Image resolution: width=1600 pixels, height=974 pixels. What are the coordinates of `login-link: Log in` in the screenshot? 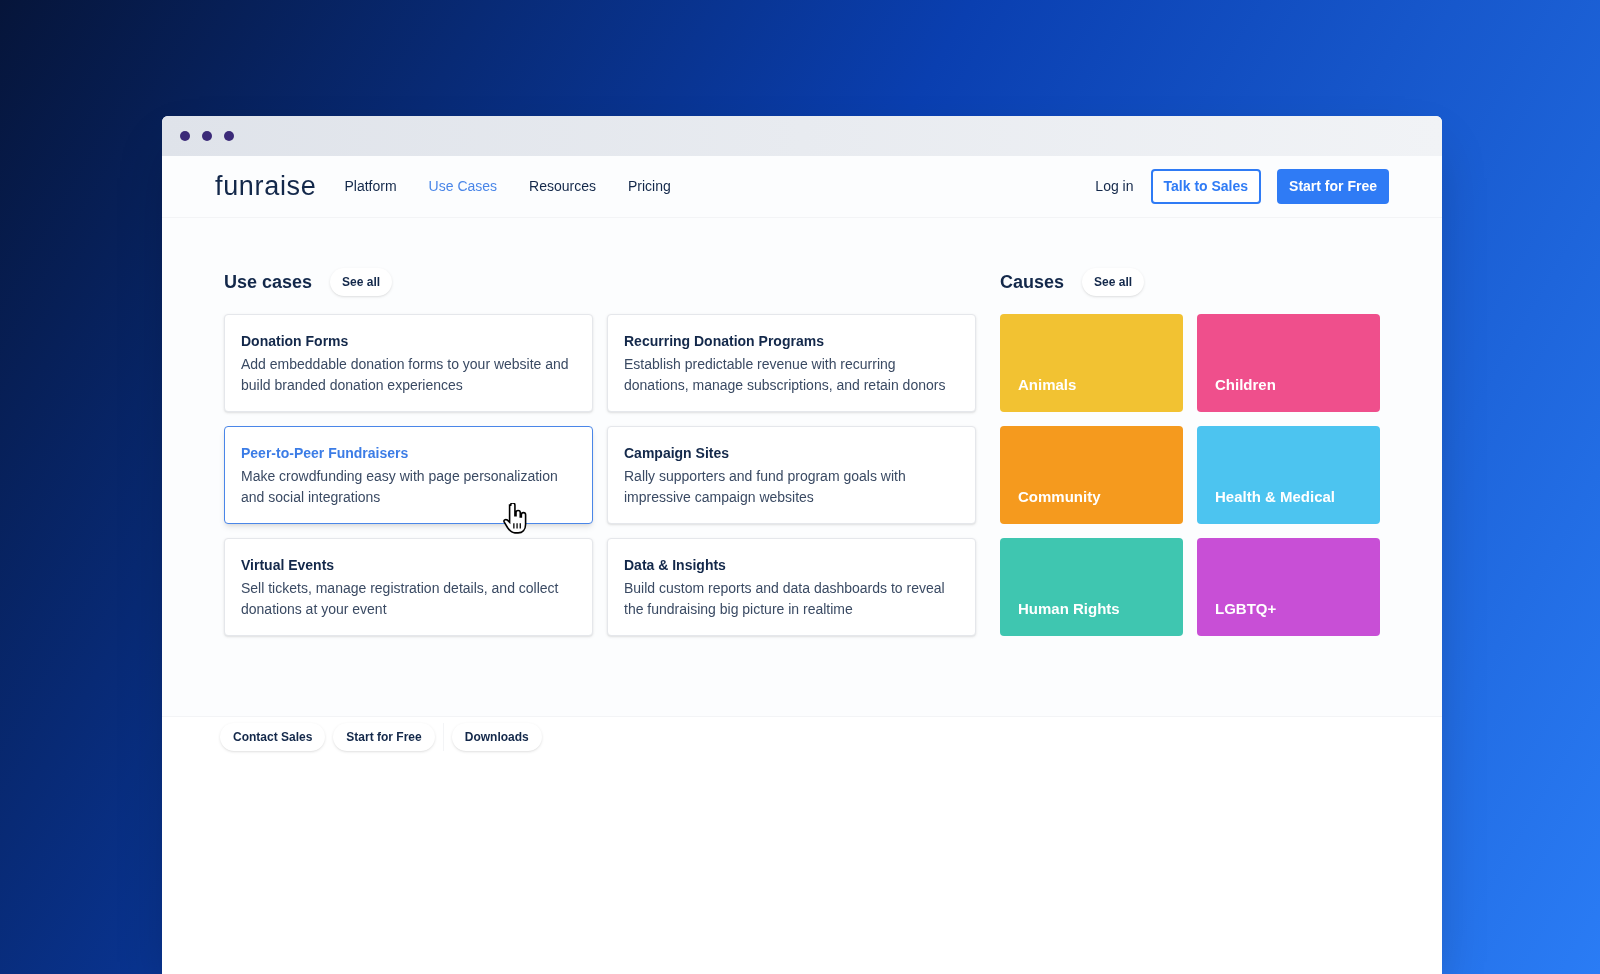 It's located at (1114, 186).